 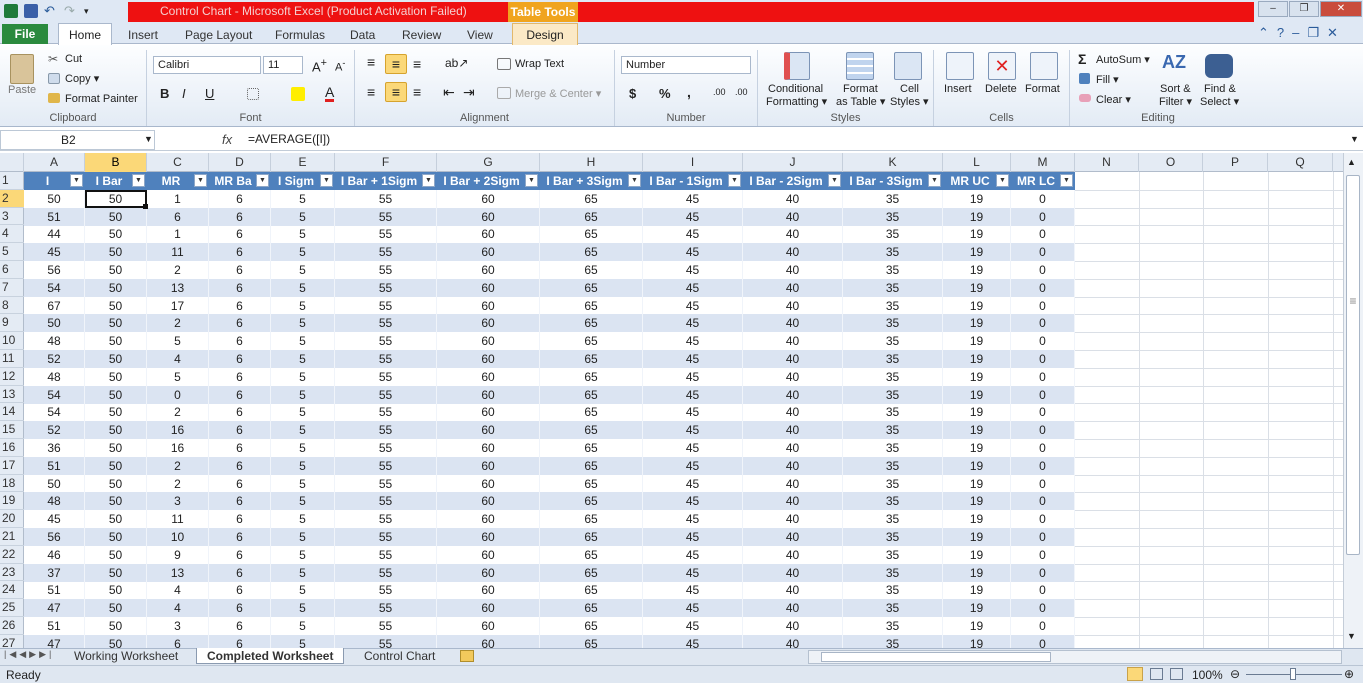 I want to click on workbook-minimize-icon: –, so click(x=1295, y=33).